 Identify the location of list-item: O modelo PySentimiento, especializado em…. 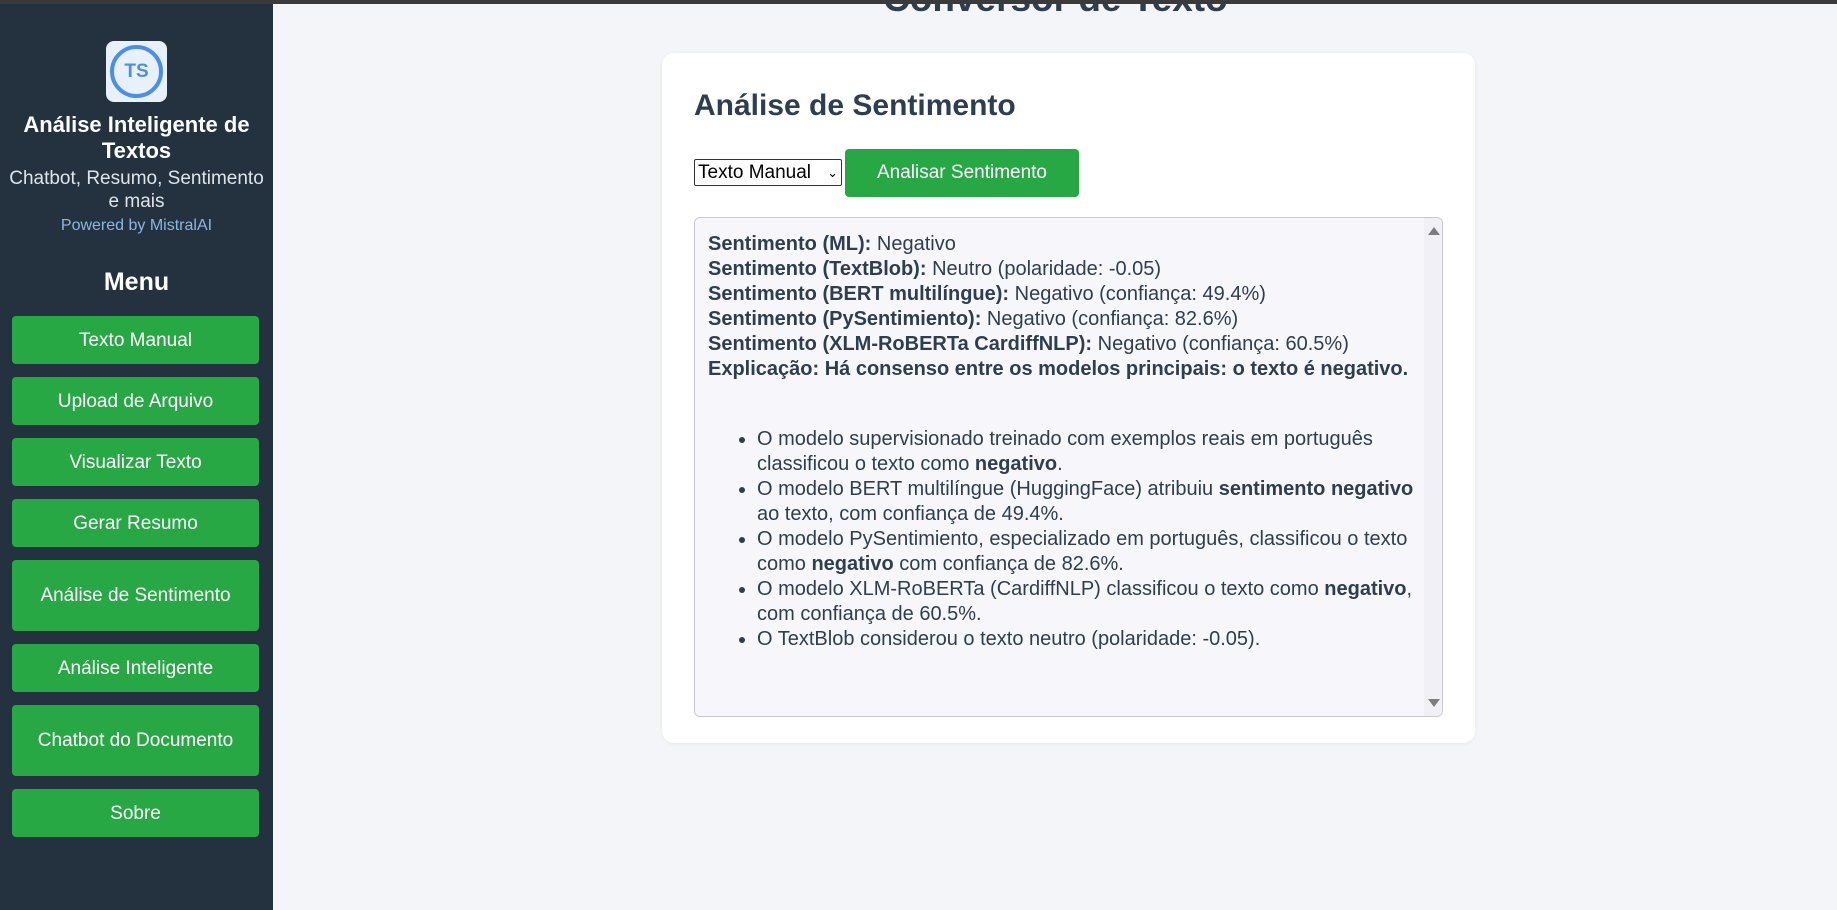
(1090, 552).